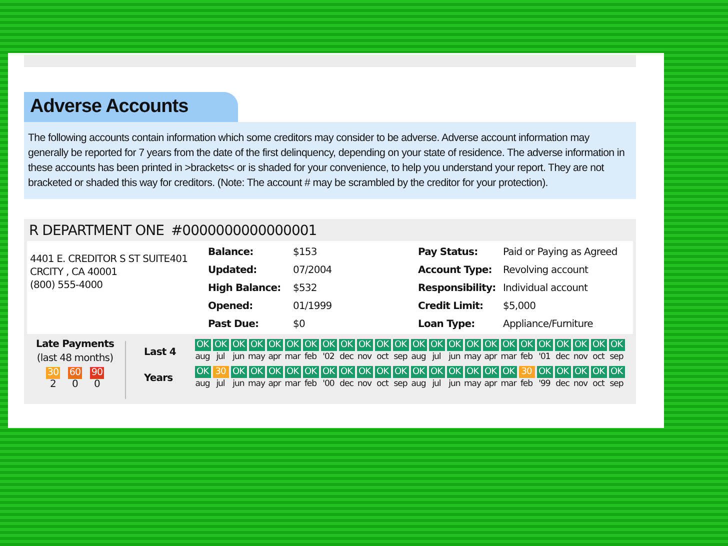  I want to click on month-label: '00, so click(328, 384).